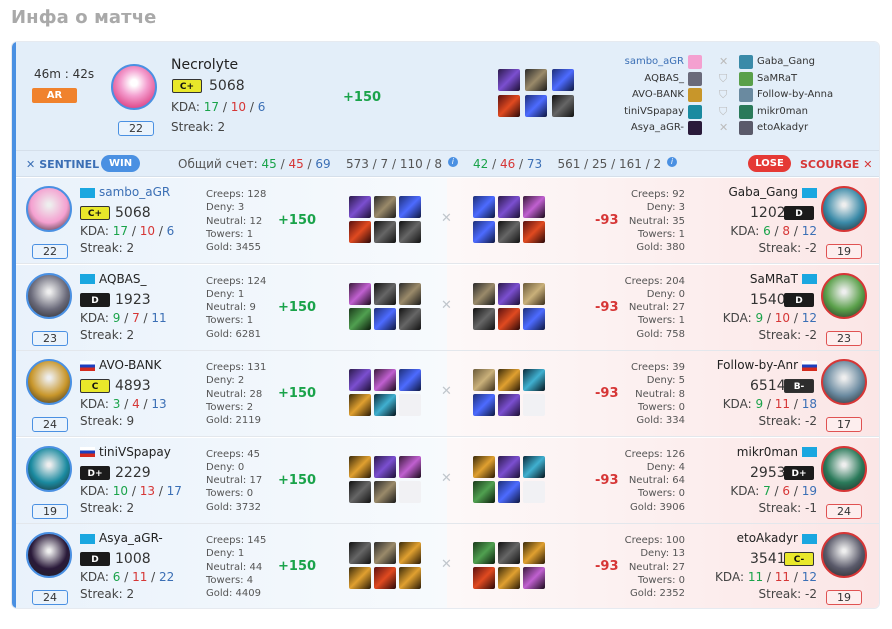  Describe the element at coordinates (134, 192) in the screenshot. I see `player-name-text: sambo_aGR` at that location.